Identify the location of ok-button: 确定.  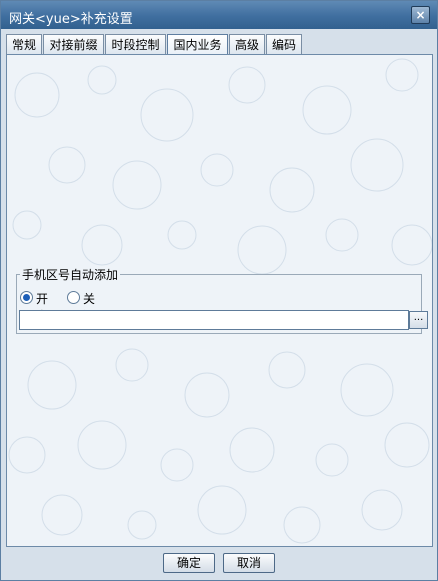
(189, 563).